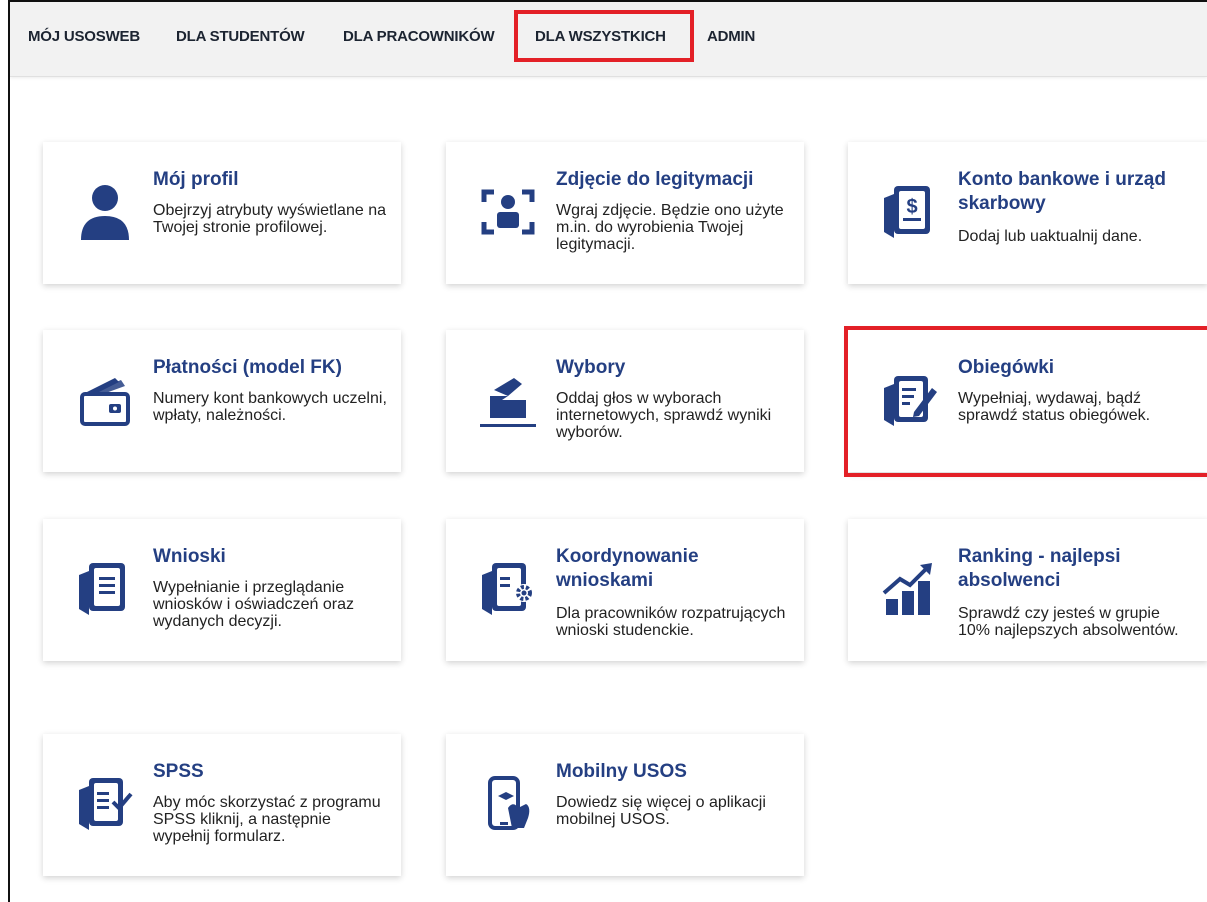 This screenshot has height=902, width=1207. What do you see at coordinates (105, 400) in the screenshot?
I see `wallet-icon` at bounding box center [105, 400].